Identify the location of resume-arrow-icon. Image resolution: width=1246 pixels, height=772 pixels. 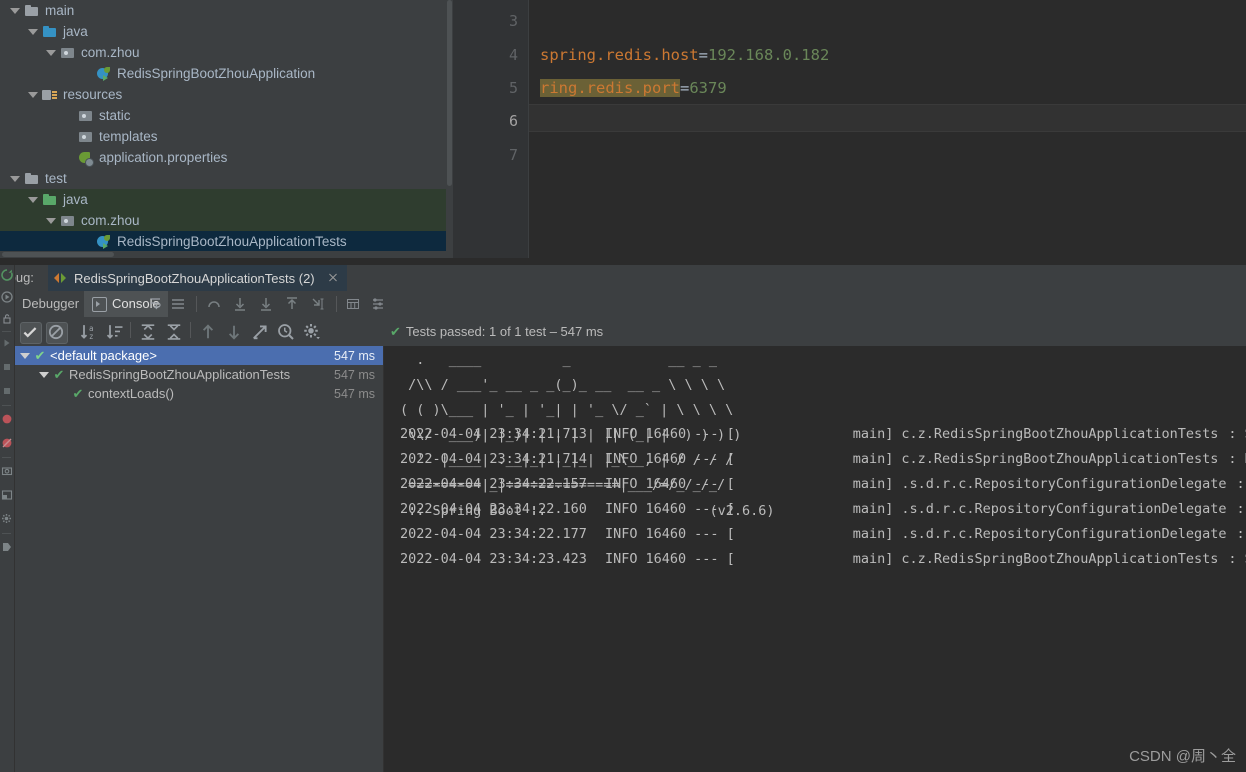
(7, 343).